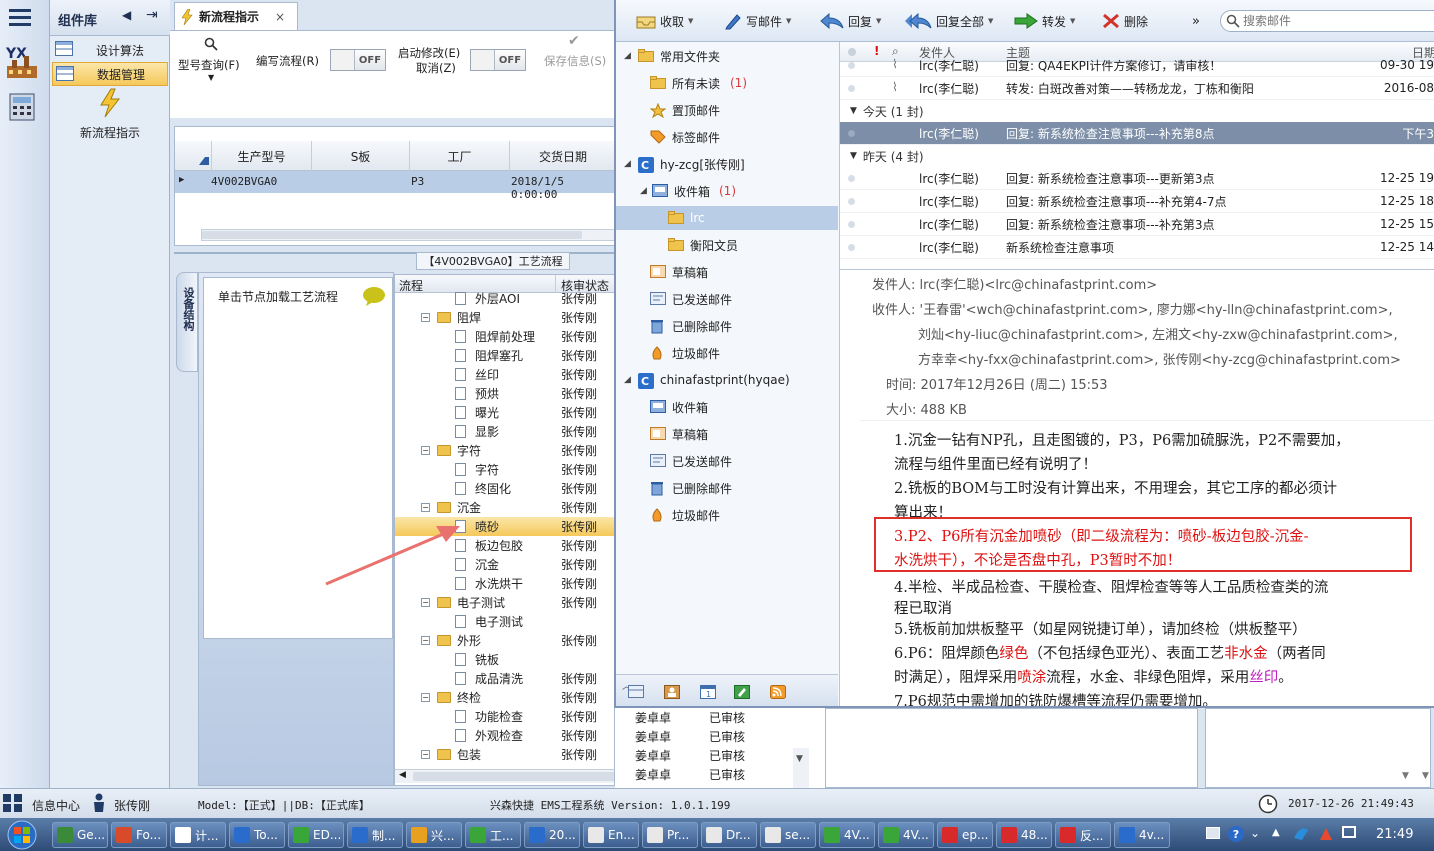 The height and width of the screenshot is (851, 1434). What do you see at coordinates (757, 21) in the screenshot?
I see `compose-button: 写邮件 ▼` at bounding box center [757, 21].